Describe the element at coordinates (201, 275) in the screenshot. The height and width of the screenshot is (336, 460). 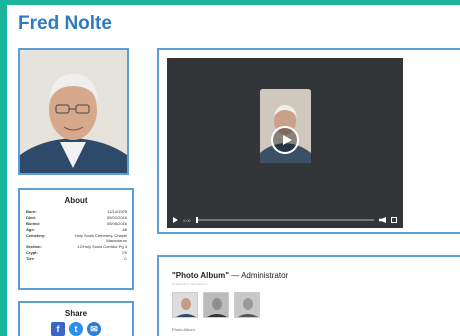
I see `album-name: "Photo Album"` at that location.